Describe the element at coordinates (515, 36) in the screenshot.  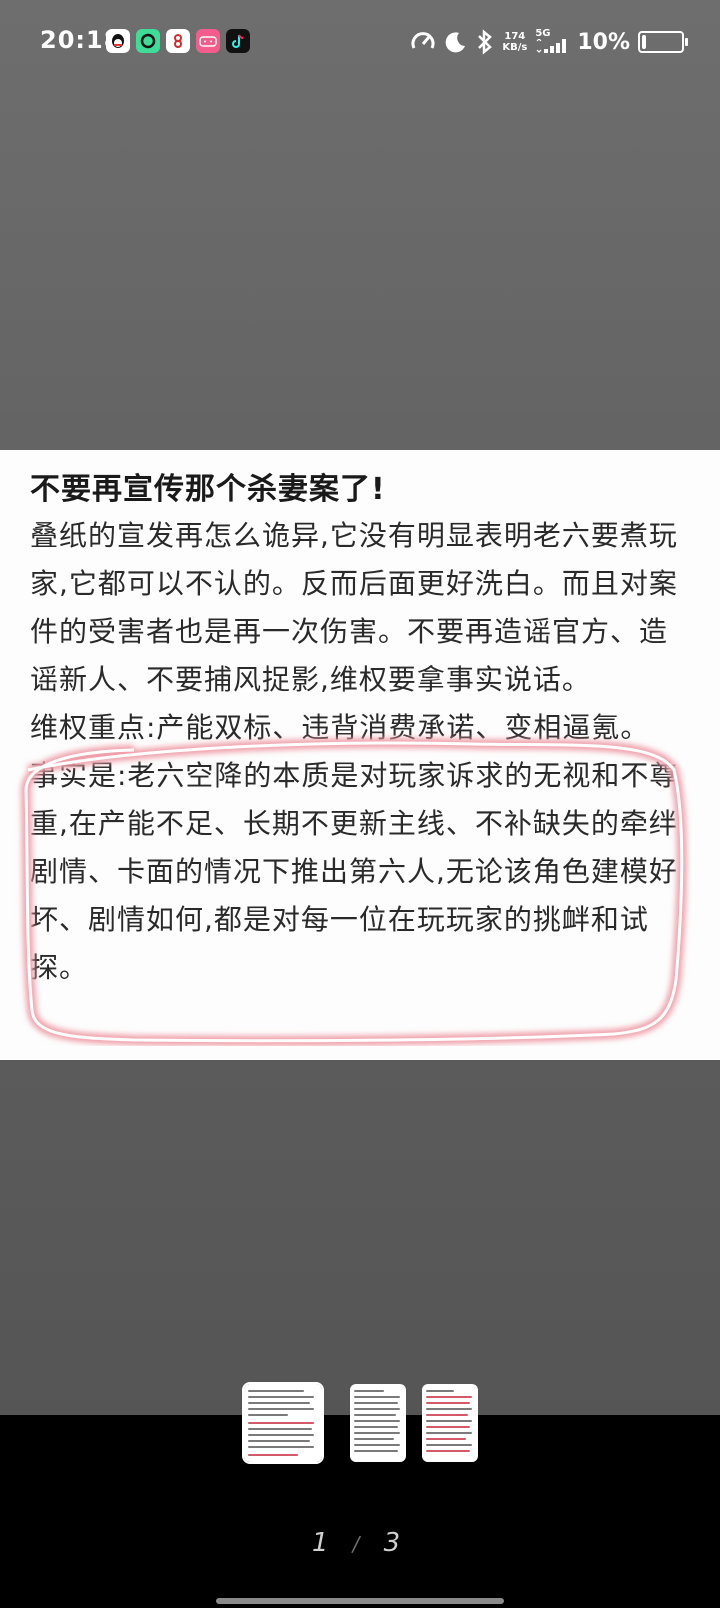
I see `network-speed-value: 174` at that location.